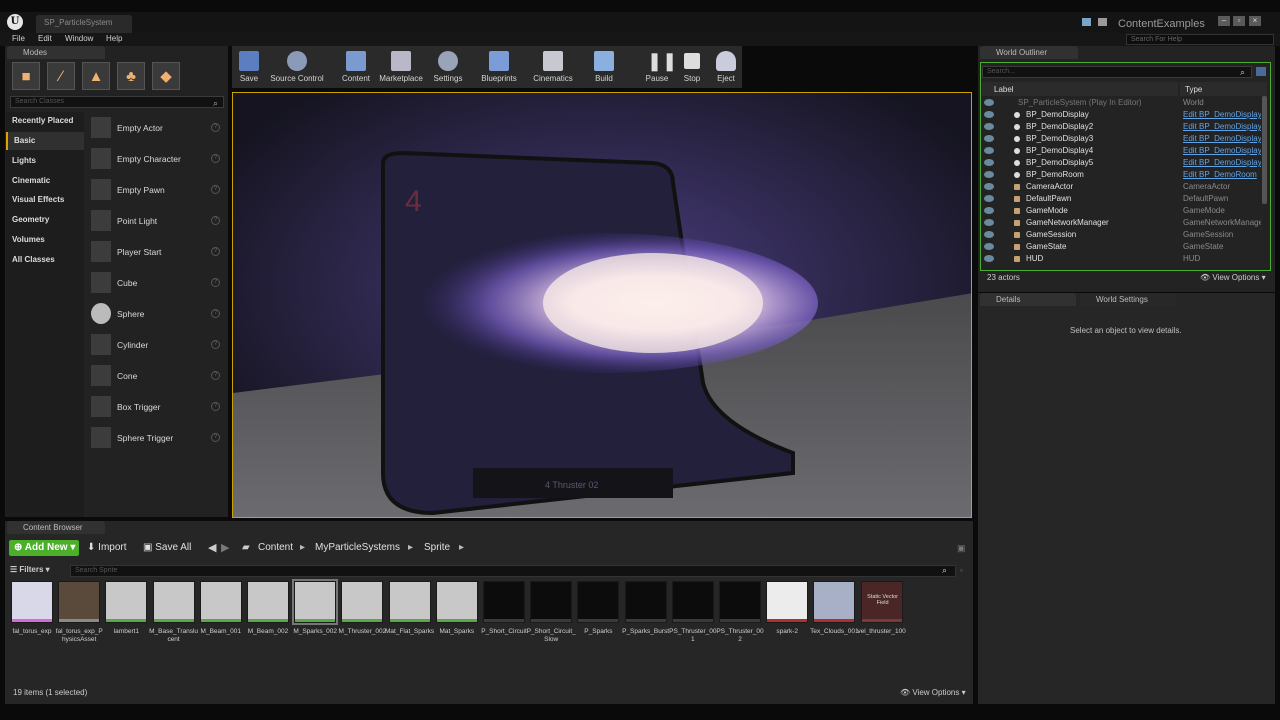 Image resolution: width=1280 pixels, height=720 pixels. What do you see at coordinates (456, 608) in the screenshot?
I see `asset-tile: Mat_Sparks` at bounding box center [456, 608].